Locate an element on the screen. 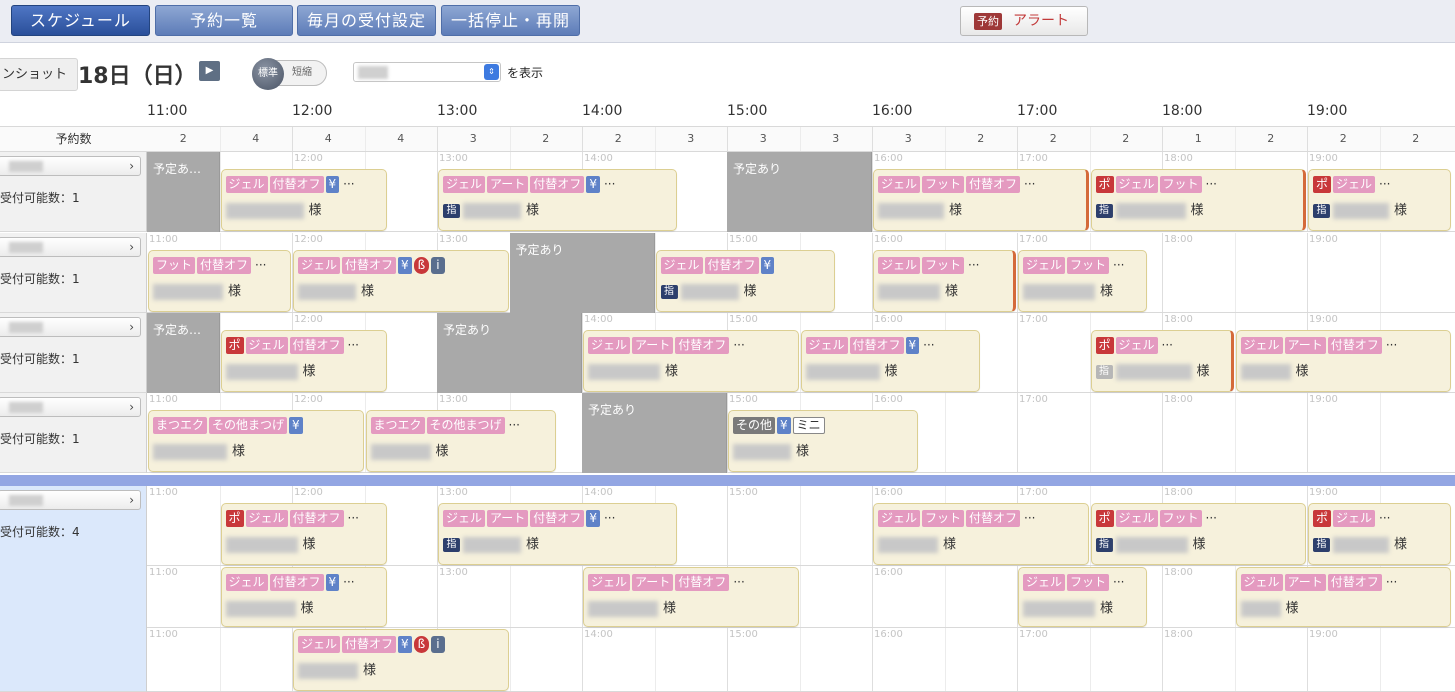 This screenshot has height=692, width=1455. staff-name-blurred is located at coordinates (26, 407).